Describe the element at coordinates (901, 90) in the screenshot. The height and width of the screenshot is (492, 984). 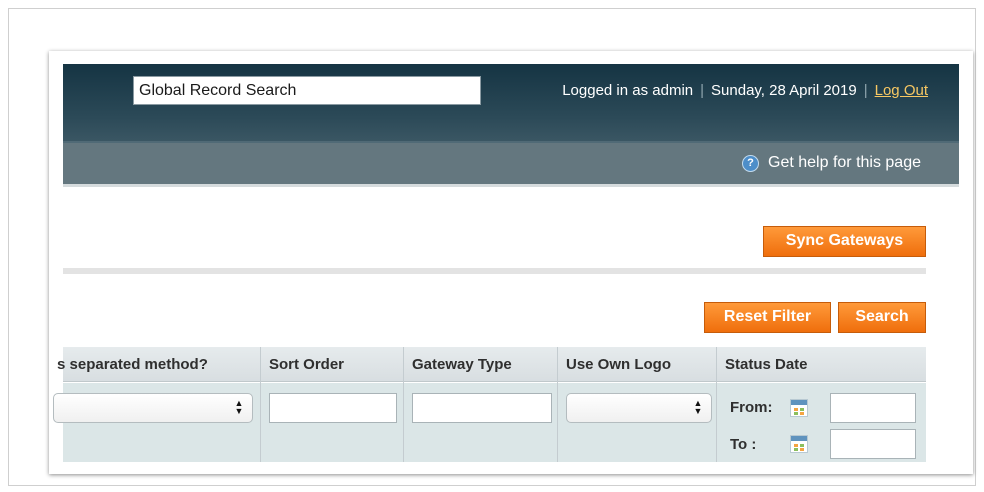
I see `logout-link: Log Out` at that location.